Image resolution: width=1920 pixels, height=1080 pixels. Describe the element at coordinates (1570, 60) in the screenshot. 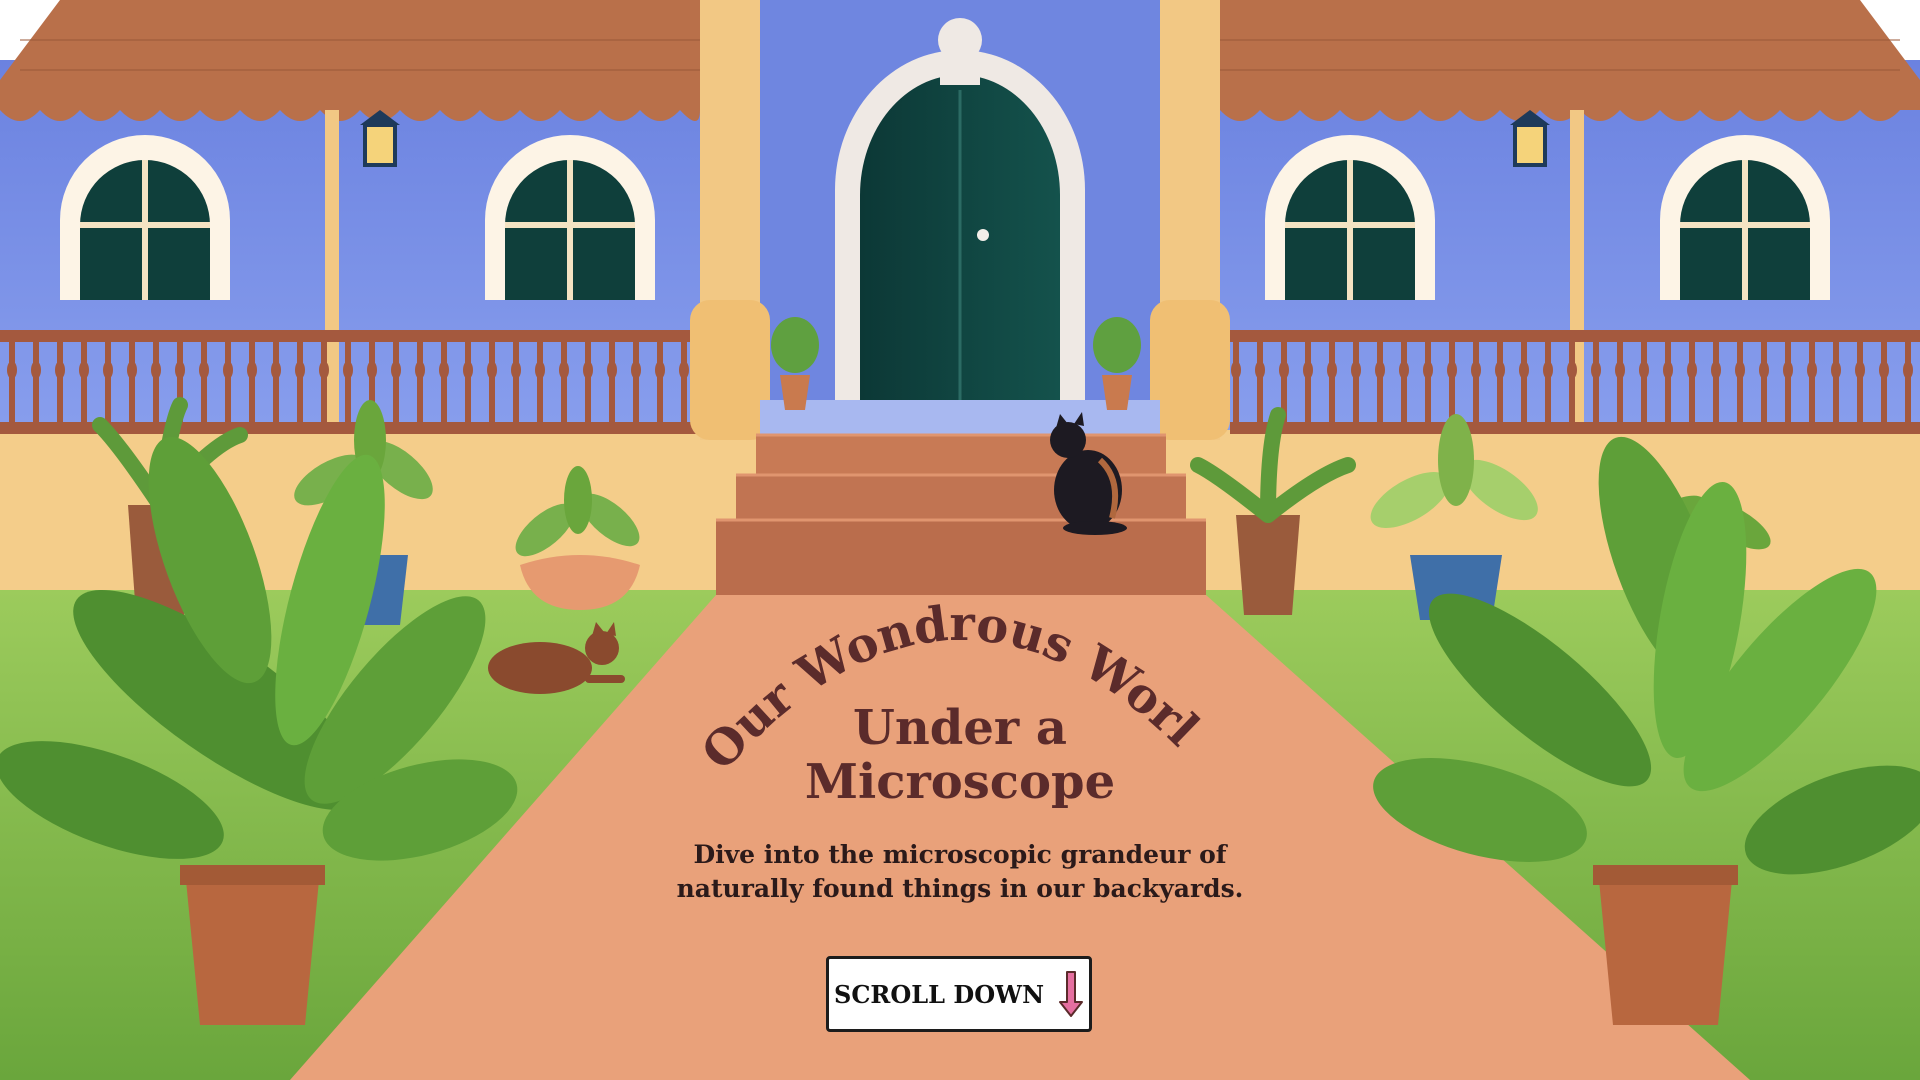

I see `roof-right` at that location.